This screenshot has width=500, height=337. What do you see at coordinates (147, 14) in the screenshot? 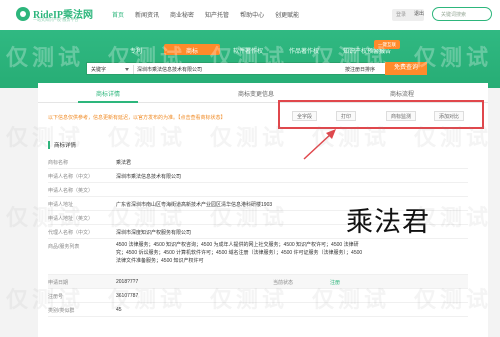
I see `nav-item-news: 新闻资讯` at bounding box center [147, 14].